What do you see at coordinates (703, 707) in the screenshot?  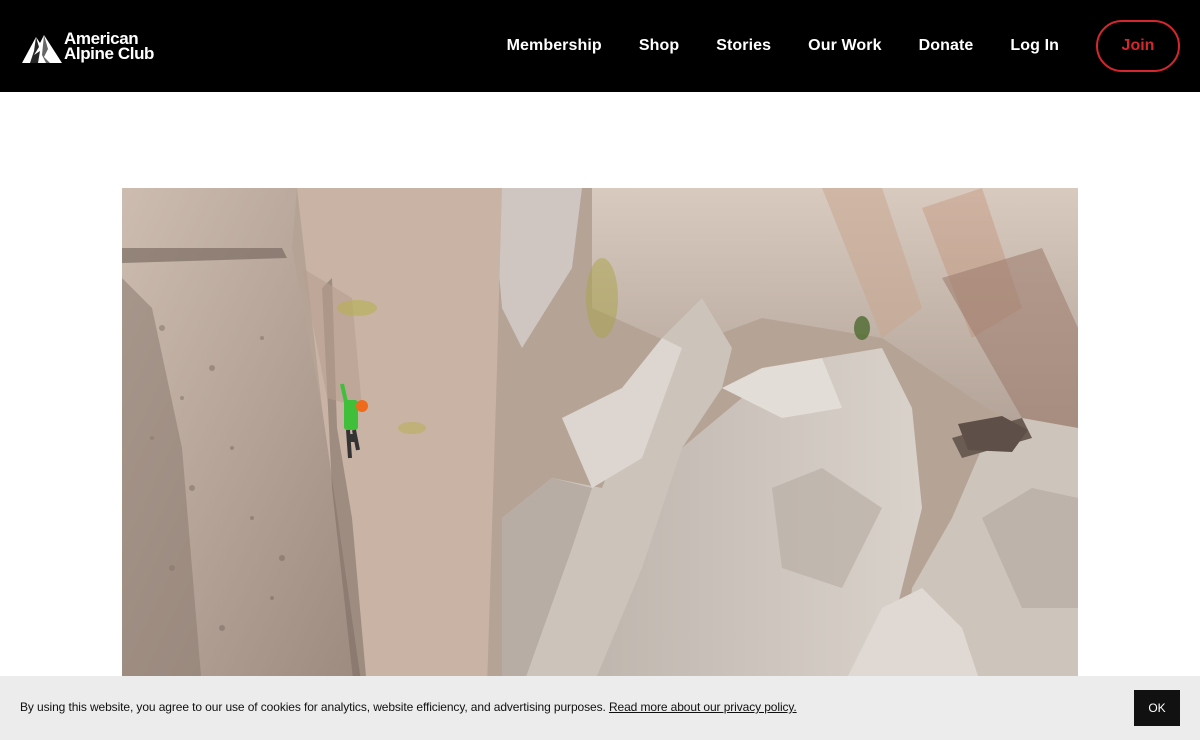 I see `privacy-policy-link: Read more about our privacy policy.` at bounding box center [703, 707].